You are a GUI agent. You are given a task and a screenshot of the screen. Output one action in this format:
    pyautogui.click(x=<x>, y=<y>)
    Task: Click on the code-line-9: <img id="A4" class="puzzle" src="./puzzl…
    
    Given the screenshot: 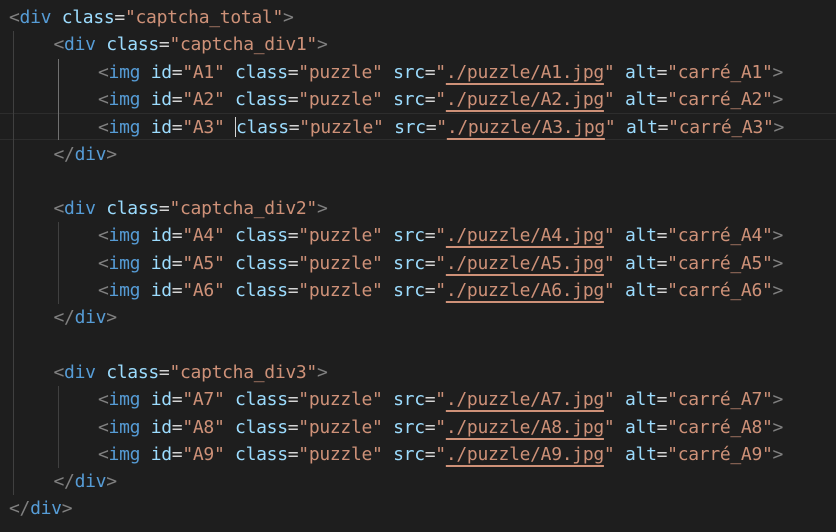 What is the action you would take?
    pyautogui.click(x=396, y=235)
    